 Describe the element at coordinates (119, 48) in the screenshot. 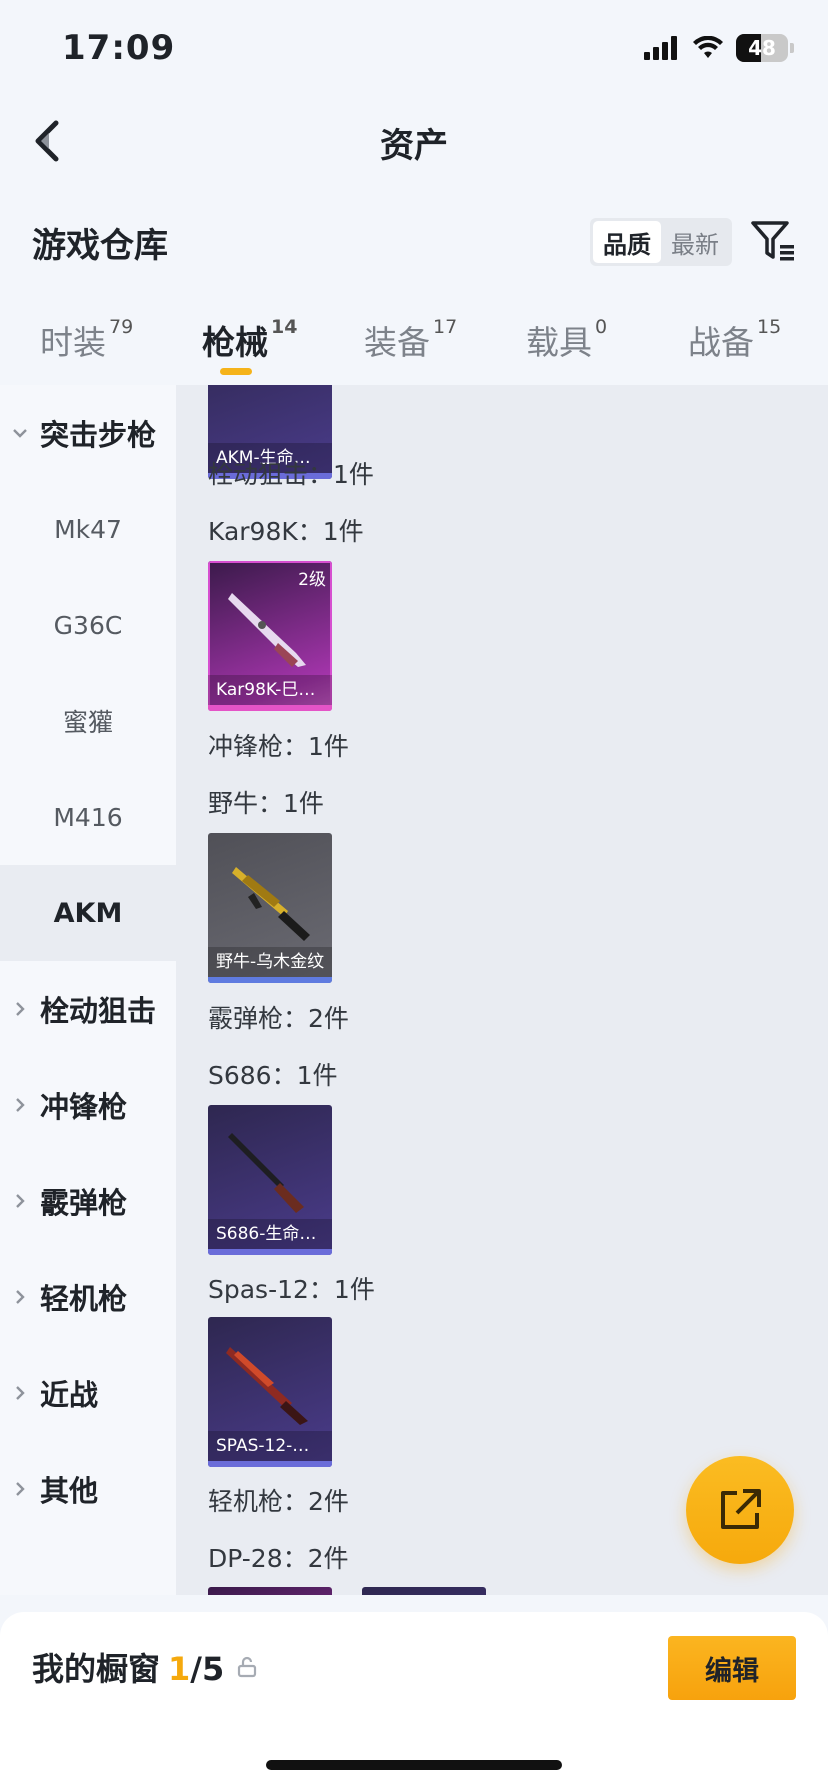

I see `status-time: 17:09` at that location.